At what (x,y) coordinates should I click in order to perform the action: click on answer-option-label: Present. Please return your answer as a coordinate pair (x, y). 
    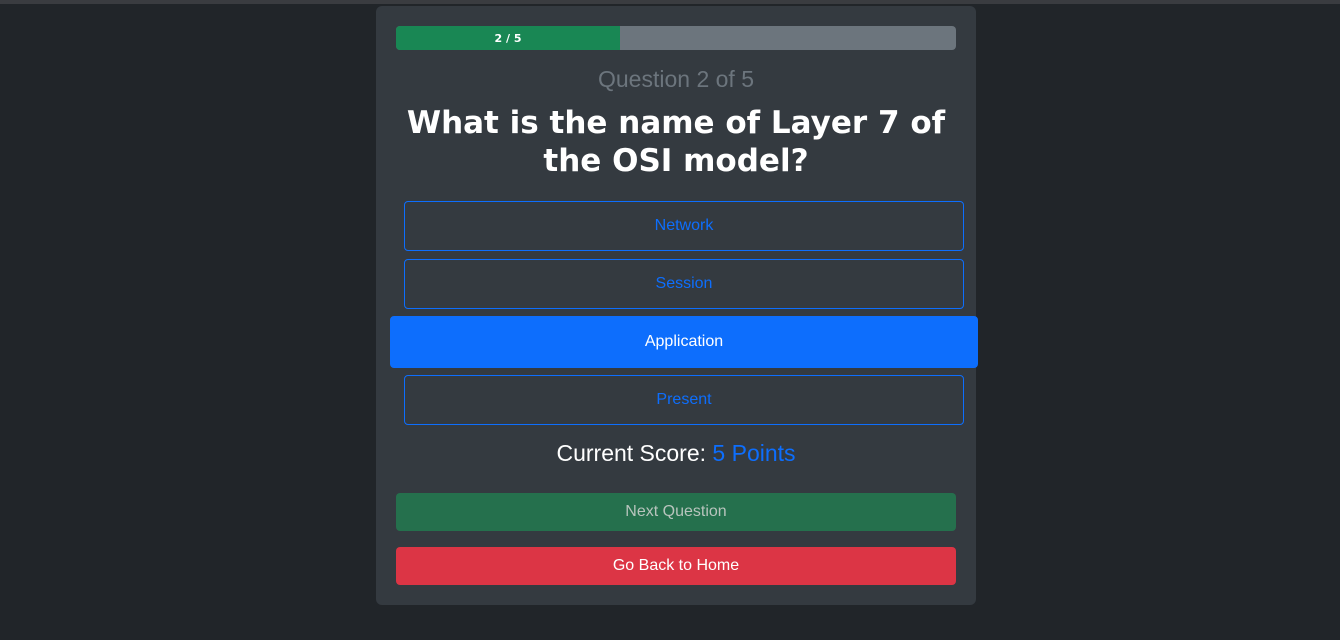
    Looking at the image, I should click on (684, 399).